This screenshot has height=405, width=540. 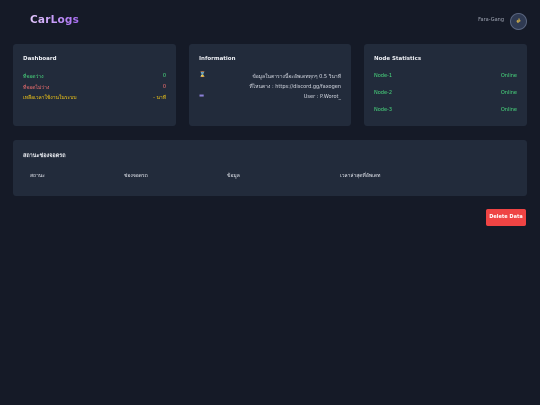 What do you see at coordinates (296, 77) in the screenshot?
I see `info-row-text: ข้อมูลในตารางนี้จะอัพเดททุกๆ 0.5 วินาที` at bounding box center [296, 77].